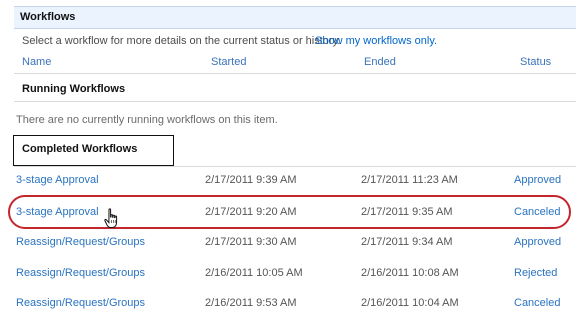 The image size is (576, 327). I want to click on workflow-status-link: Rejected, so click(535, 273).